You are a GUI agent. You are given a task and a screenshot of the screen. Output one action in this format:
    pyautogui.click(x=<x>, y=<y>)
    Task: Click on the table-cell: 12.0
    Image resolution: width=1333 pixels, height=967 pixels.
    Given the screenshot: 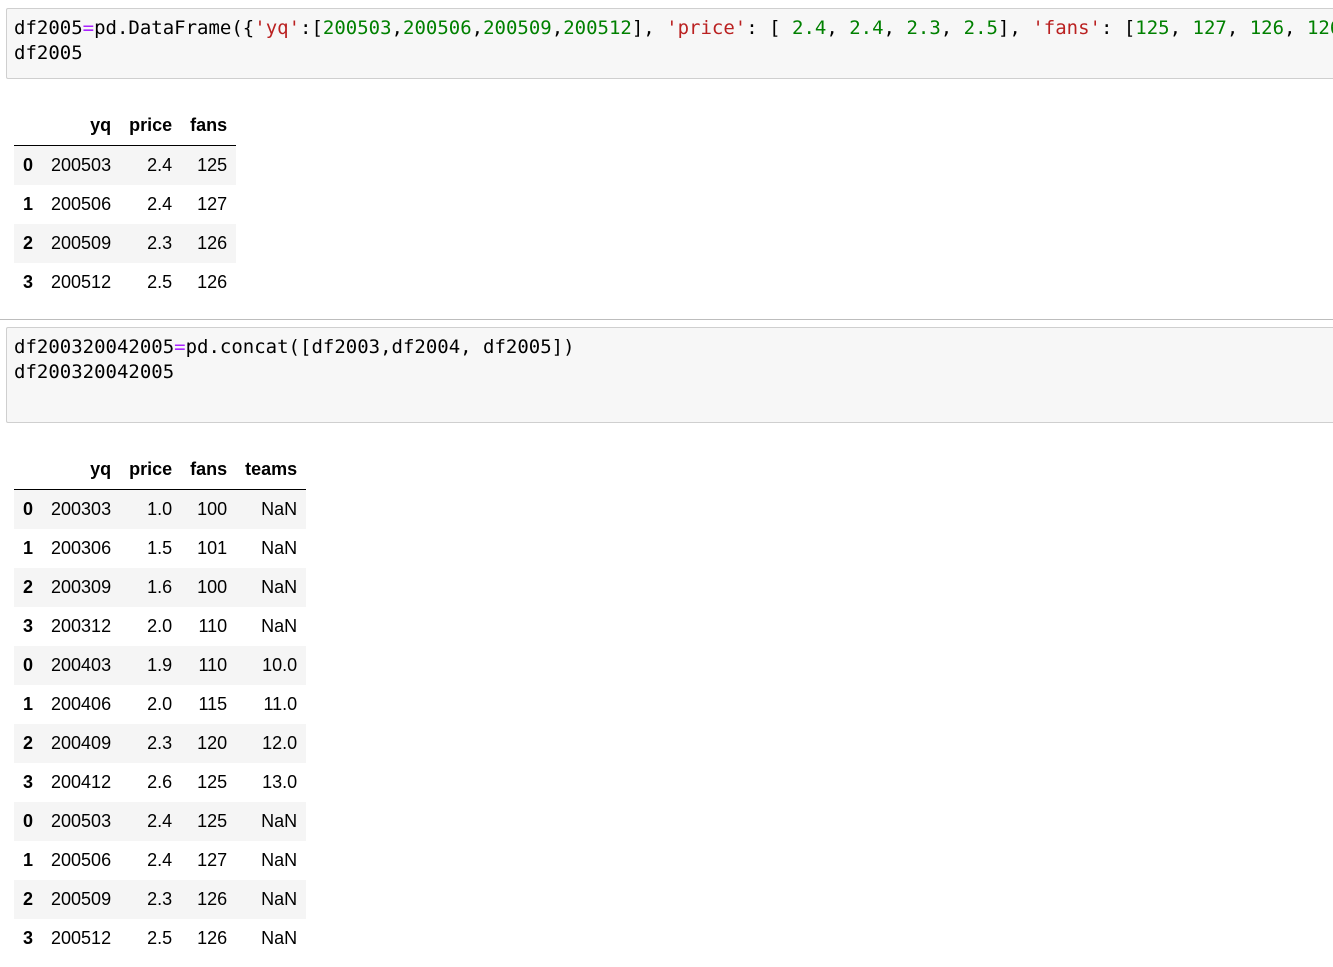 What is the action you would take?
    pyautogui.click(x=280, y=743)
    